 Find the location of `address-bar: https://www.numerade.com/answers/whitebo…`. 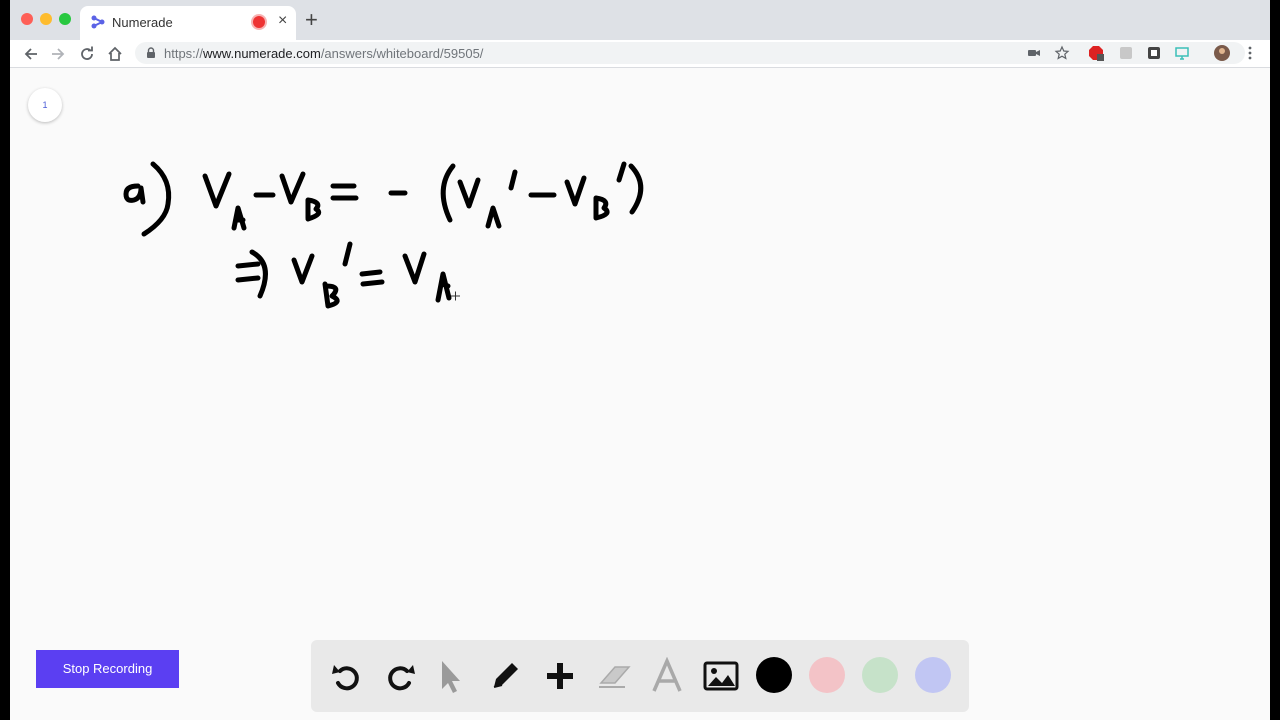

address-bar: https://www.numerade.com/answers/whitebo… is located at coordinates (690, 53).